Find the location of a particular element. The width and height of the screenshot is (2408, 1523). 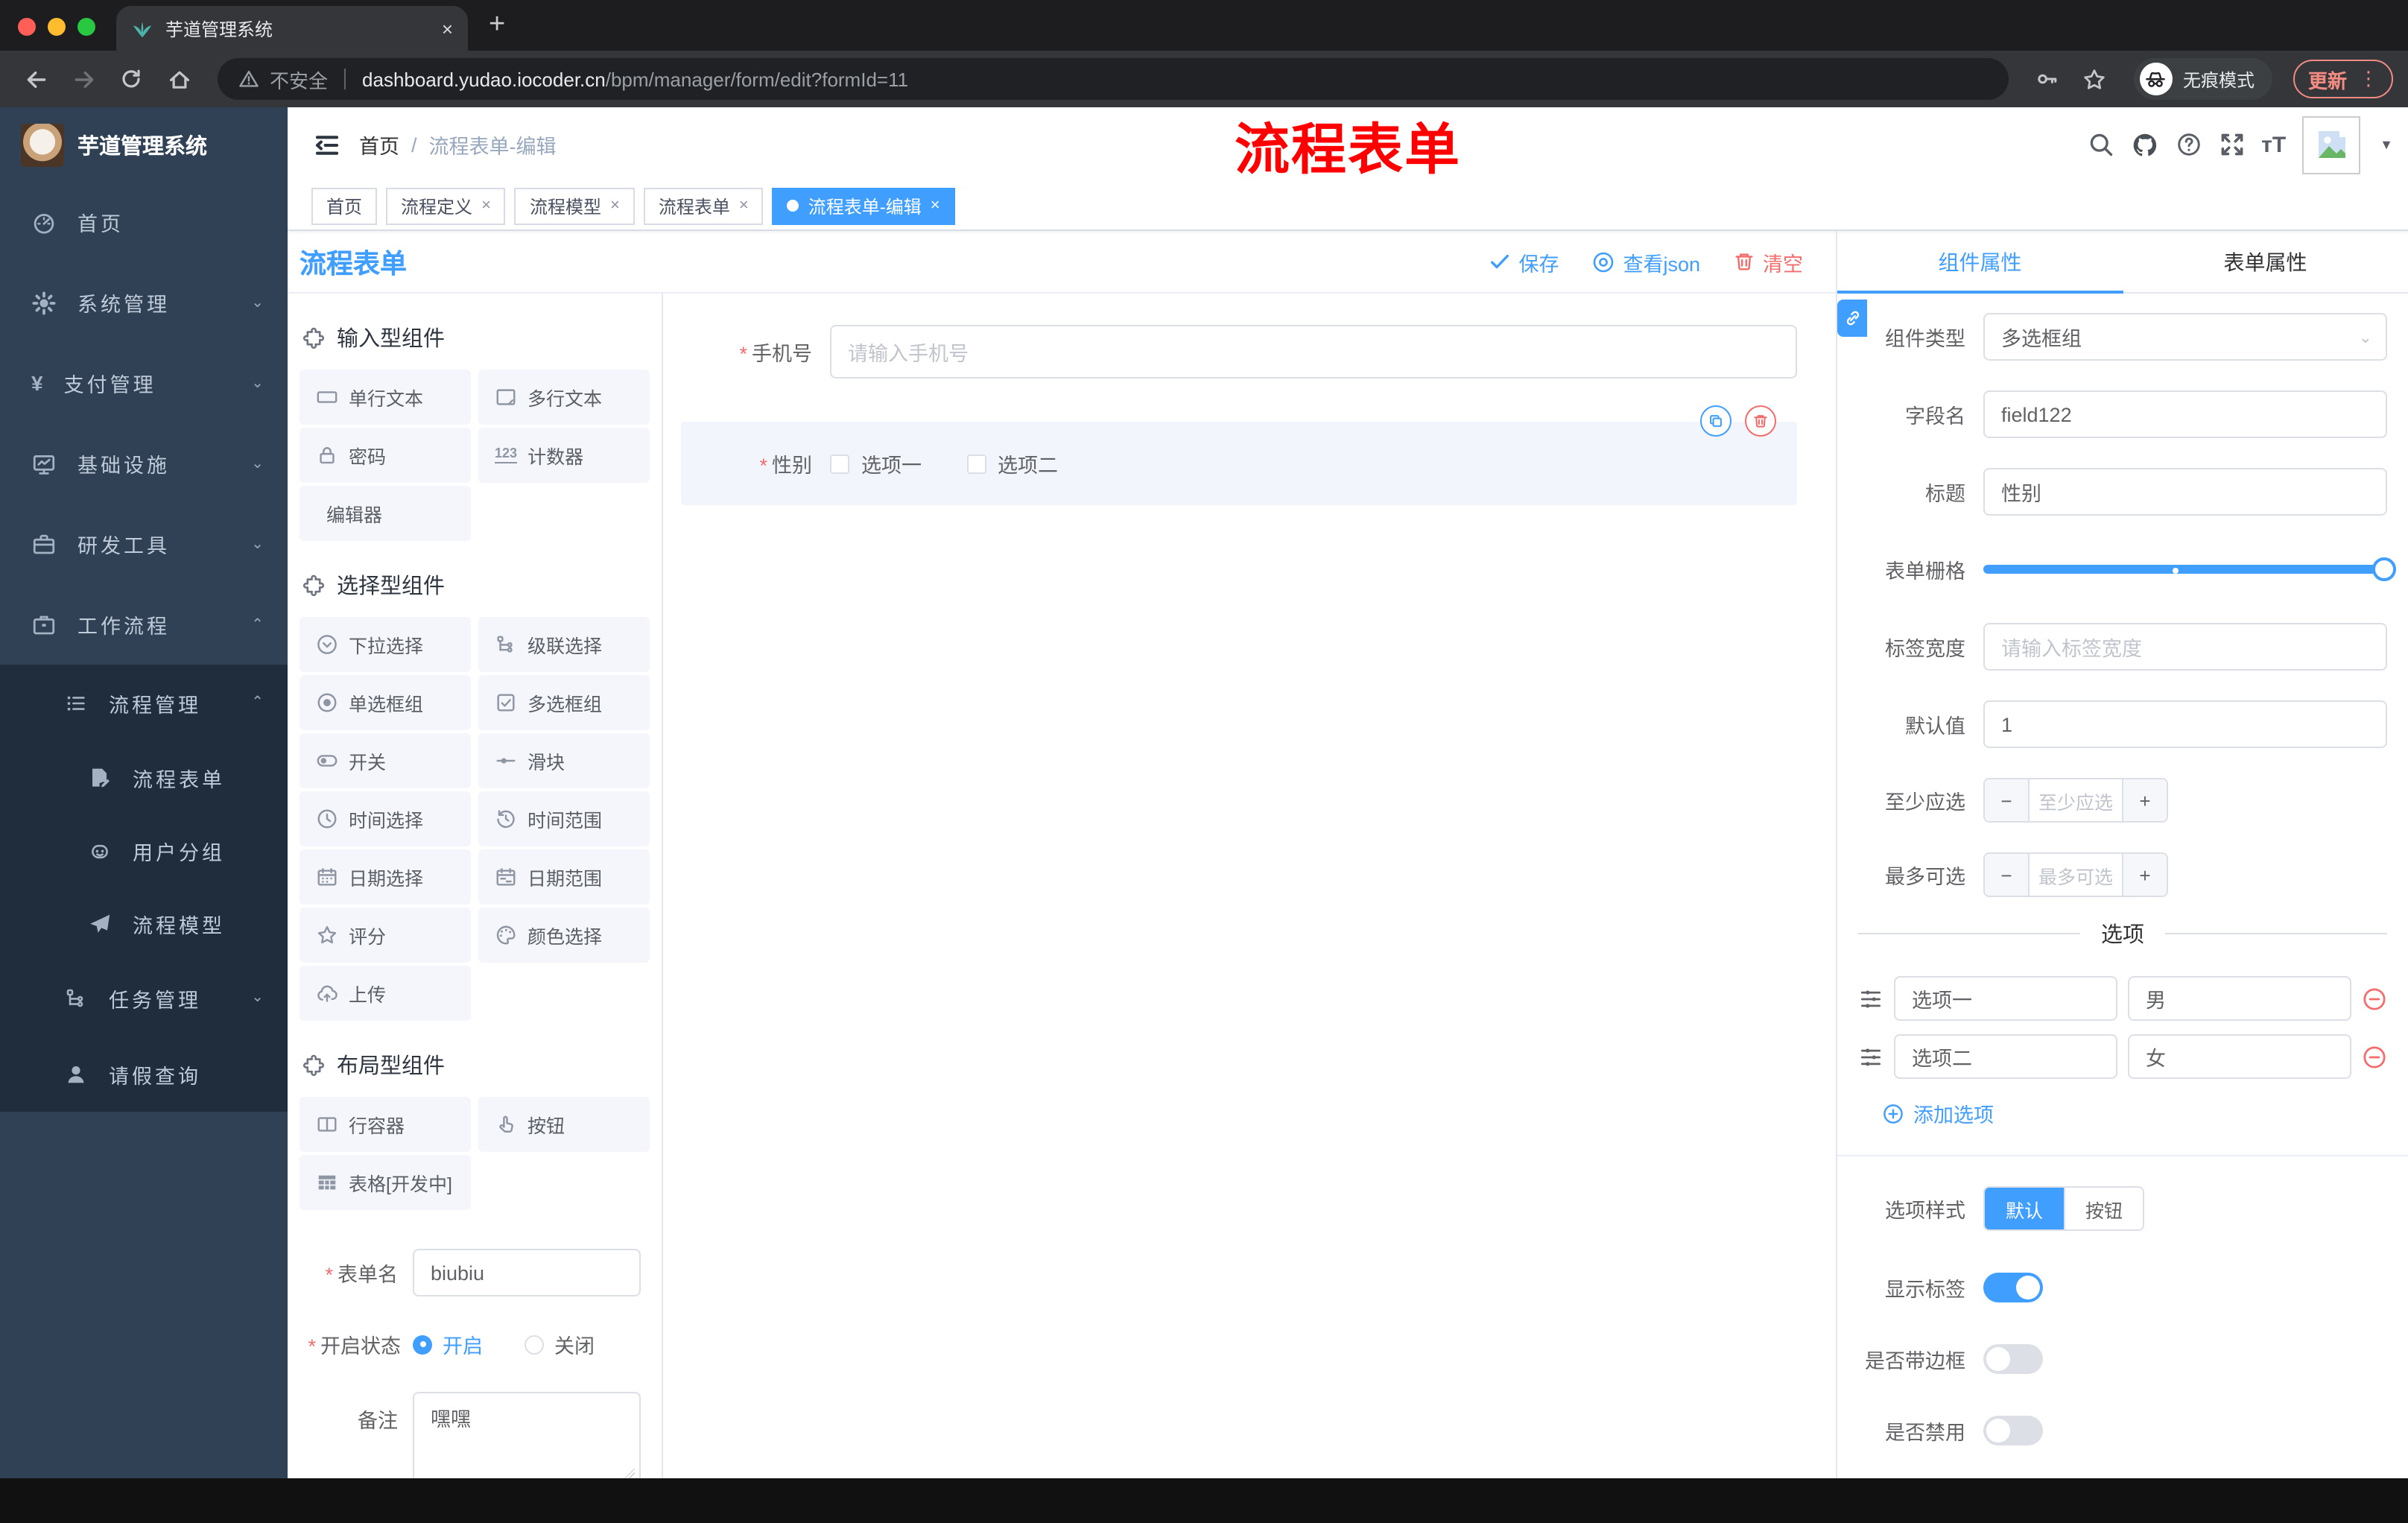

sidebar-item-流程模型: 流程模型 is located at coordinates (144, 923).